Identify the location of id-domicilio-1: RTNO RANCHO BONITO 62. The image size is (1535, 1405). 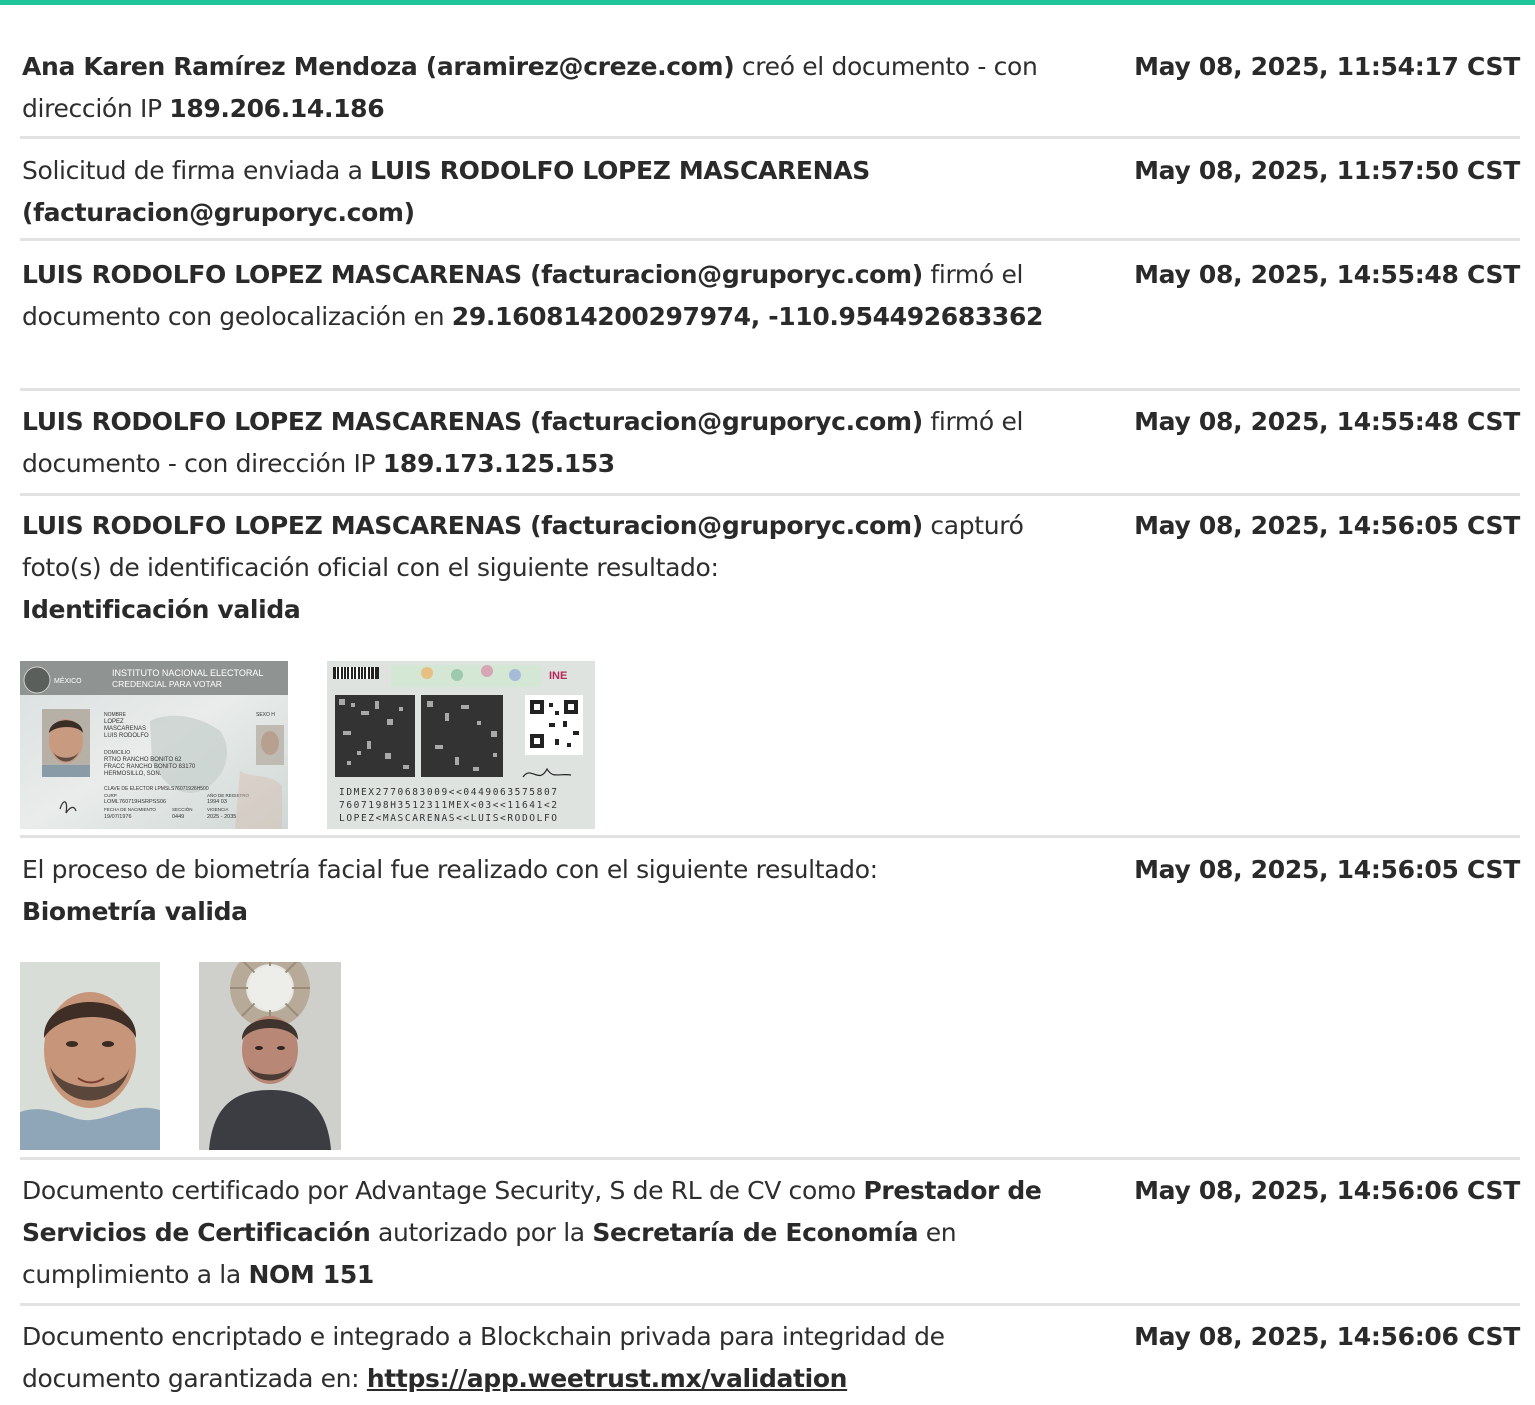
(143, 760).